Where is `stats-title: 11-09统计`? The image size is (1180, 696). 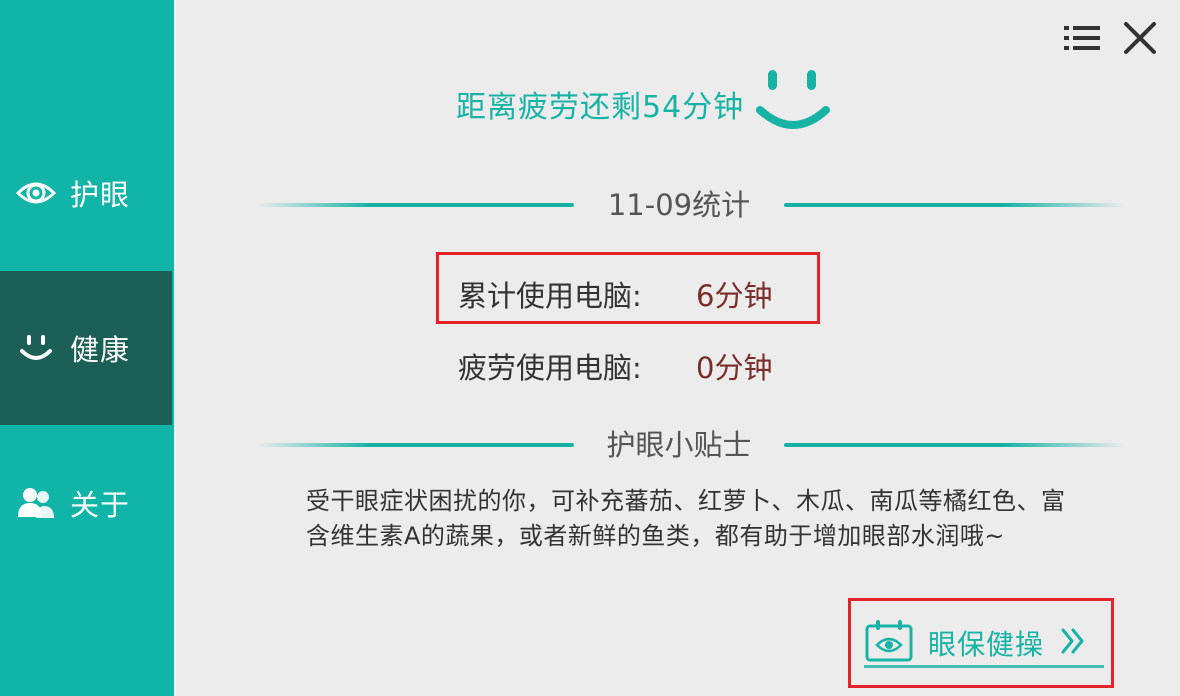 stats-title: 11-09统计 is located at coordinates (679, 205).